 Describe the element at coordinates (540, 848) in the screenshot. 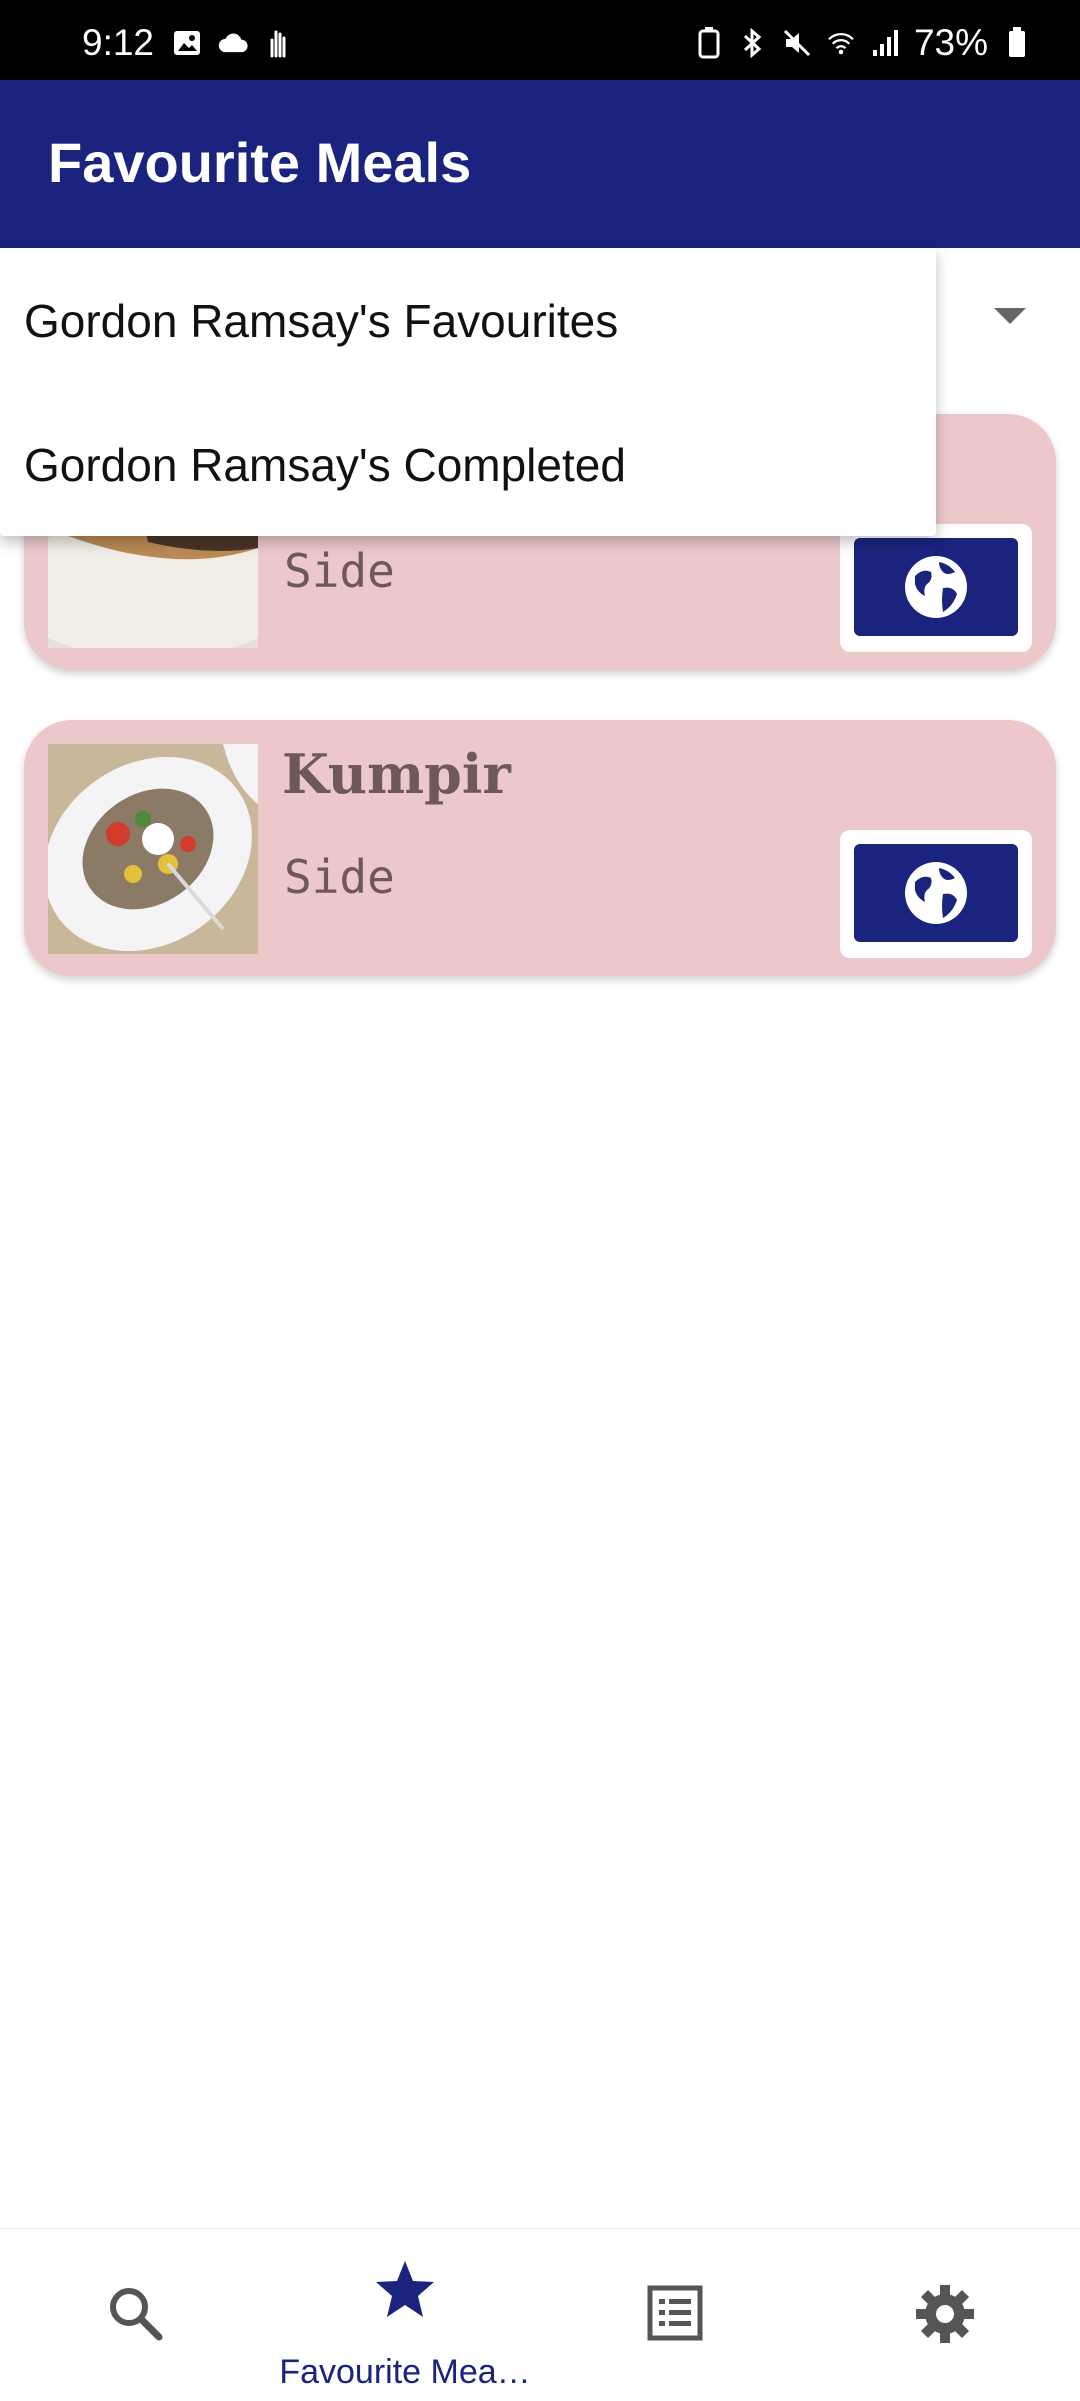

I see `meal-card: Kumpir Side` at that location.